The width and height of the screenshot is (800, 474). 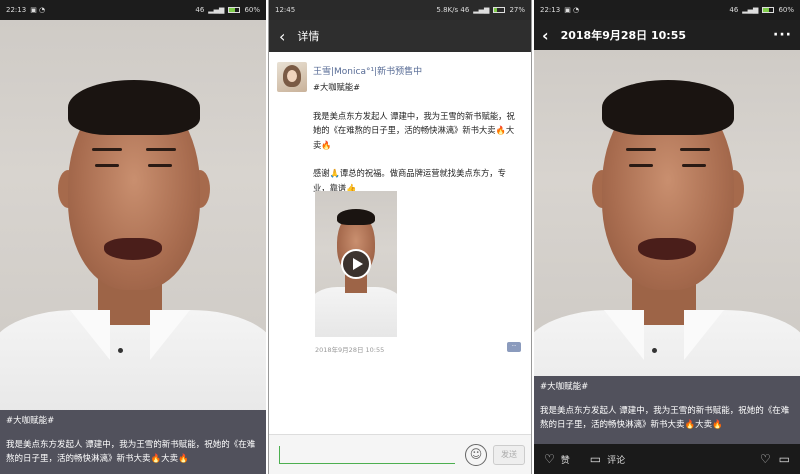 What do you see at coordinates (453, 10) in the screenshot?
I see `signal-text: 5.8K/s 46` at bounding box center [453, 10].